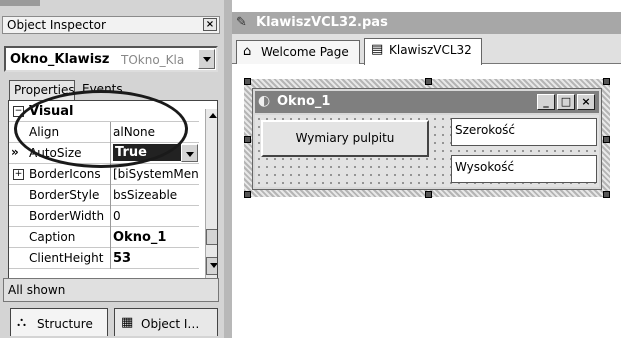  I want to click on file-edit-icon: ✎, so click(241, 22).